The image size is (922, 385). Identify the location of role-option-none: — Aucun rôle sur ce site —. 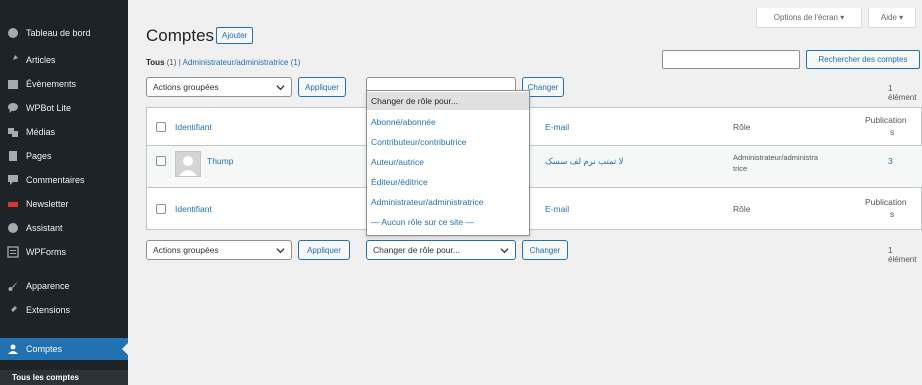
(448, 222).